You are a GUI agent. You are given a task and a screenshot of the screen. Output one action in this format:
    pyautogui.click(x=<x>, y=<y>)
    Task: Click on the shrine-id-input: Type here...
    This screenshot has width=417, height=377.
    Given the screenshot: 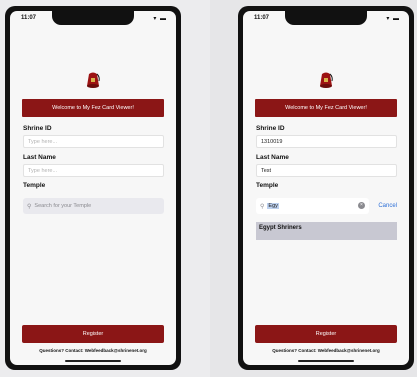 What is the action you would take?
    pyautogui.click(x=93, y=141)
    